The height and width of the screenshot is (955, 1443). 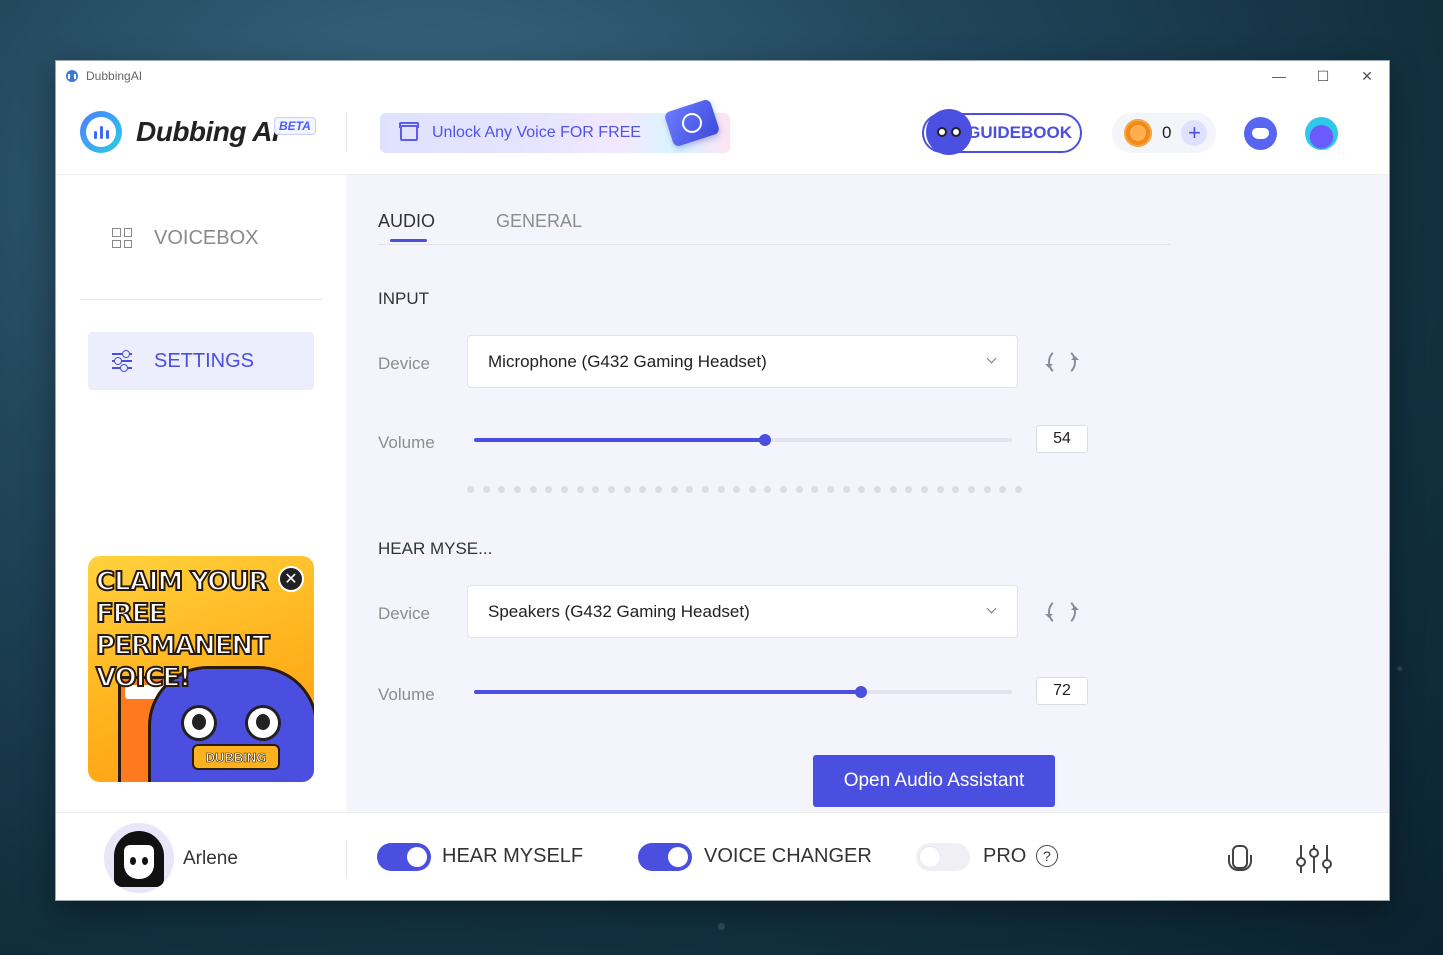 I want to click on sidebar-divider, so click(x=201, y=299).